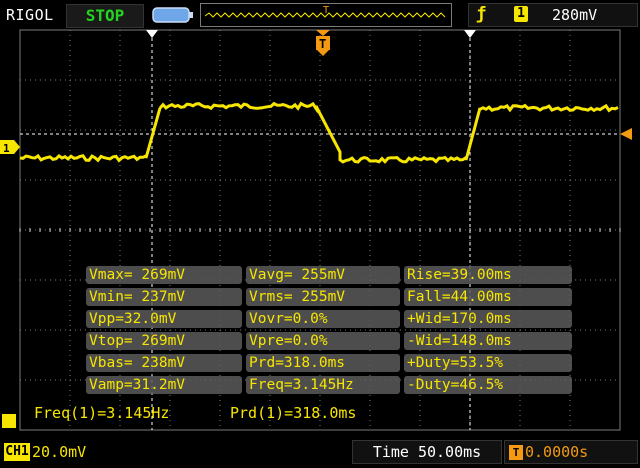 This screenshot has width=640, height=468. I want to click on graticule-center-ticks, so click(320, 230).